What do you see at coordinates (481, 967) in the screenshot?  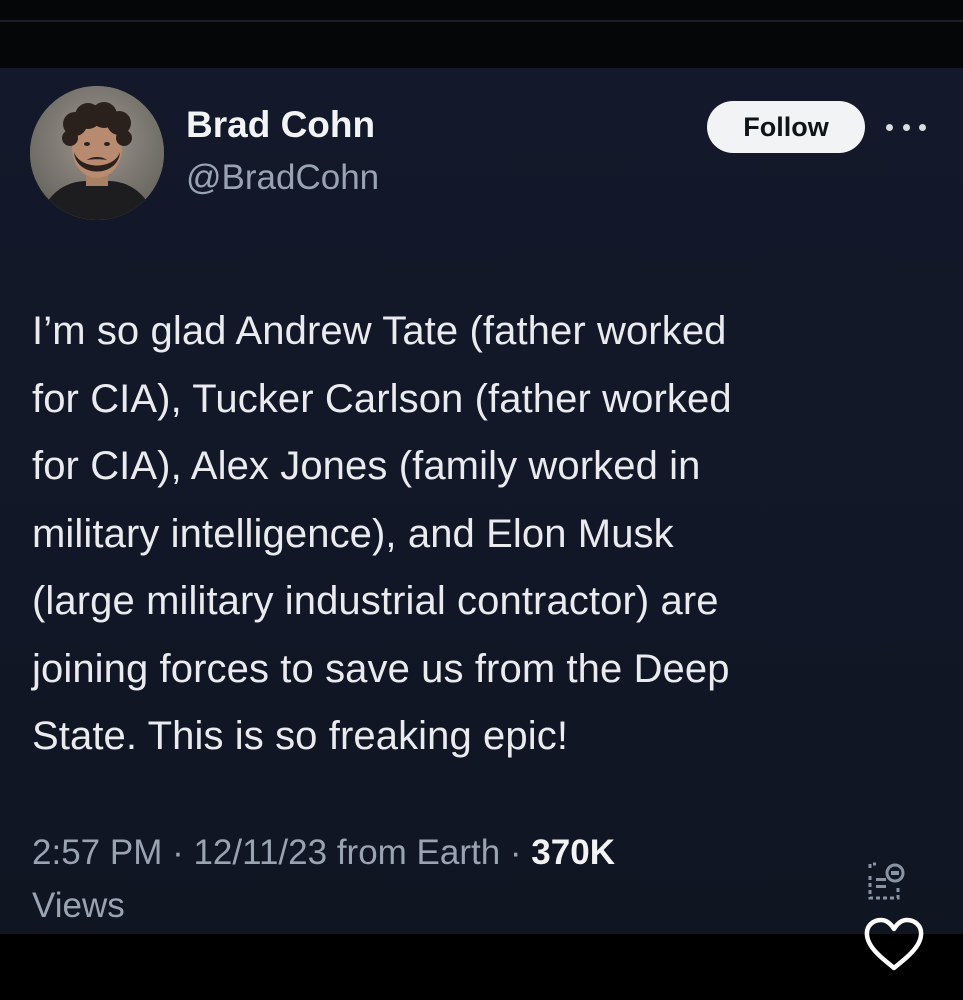 I see `bottom-bar` at bounding box center [481, 967].